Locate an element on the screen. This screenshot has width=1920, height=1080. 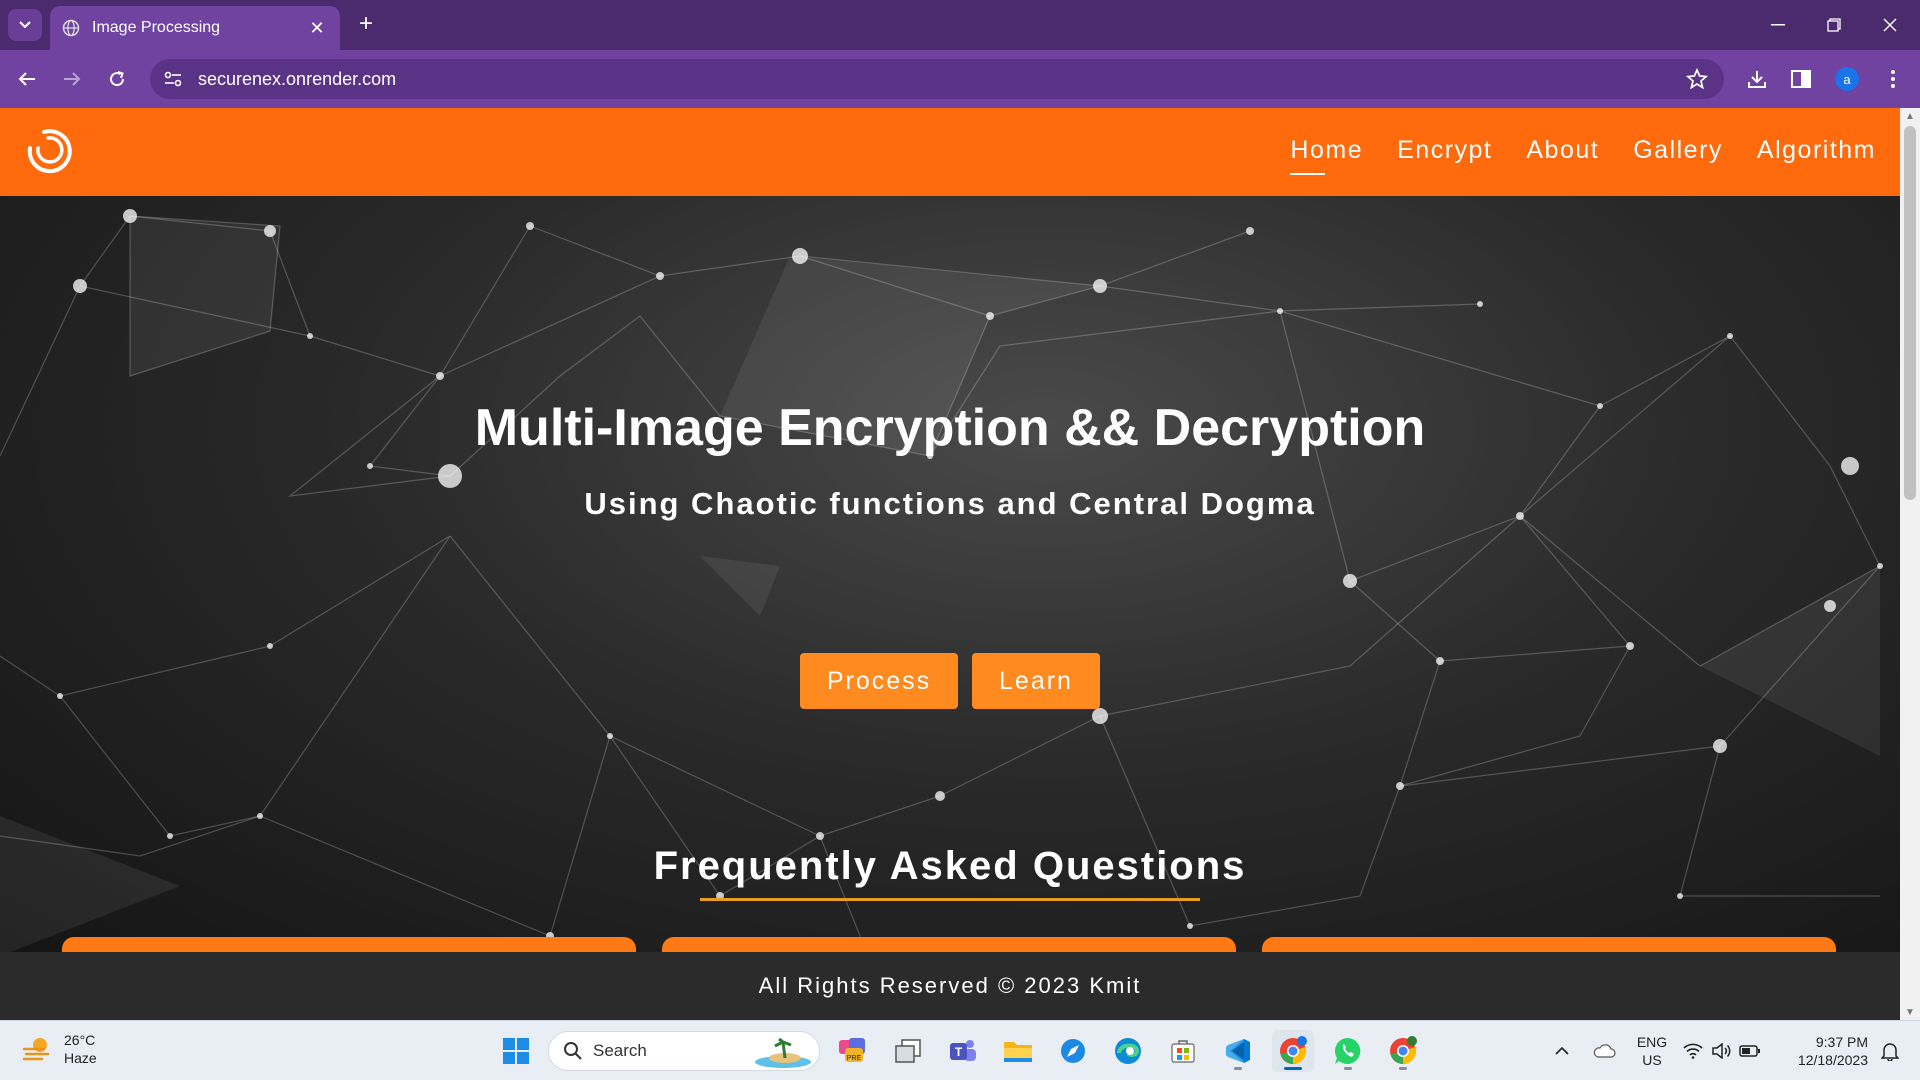
windows-start-icon is located at coordinates (516, 1051).